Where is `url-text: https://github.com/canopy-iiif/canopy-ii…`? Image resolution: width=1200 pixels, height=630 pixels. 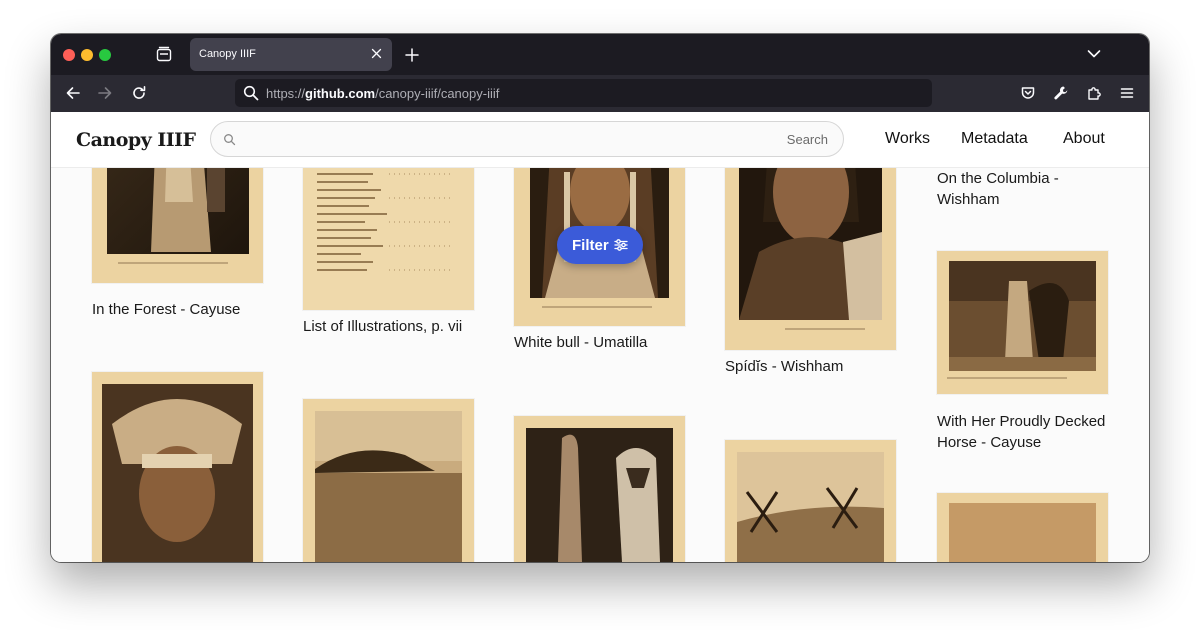 url-text: https://github.com/canopy-iiif/canopy-ii… is located at coordinates (382, 93).